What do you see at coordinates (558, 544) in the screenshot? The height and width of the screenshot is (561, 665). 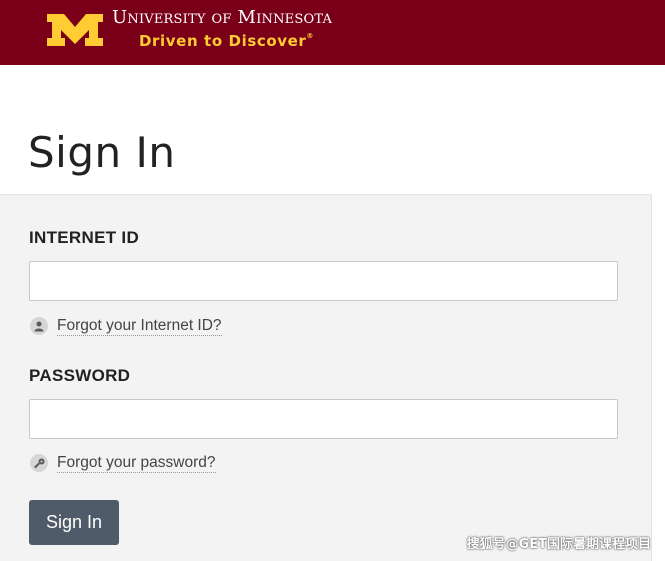 I see `watermark: 搜狐号@GET国际暑期课程项目` at bounding box center [558, 544].